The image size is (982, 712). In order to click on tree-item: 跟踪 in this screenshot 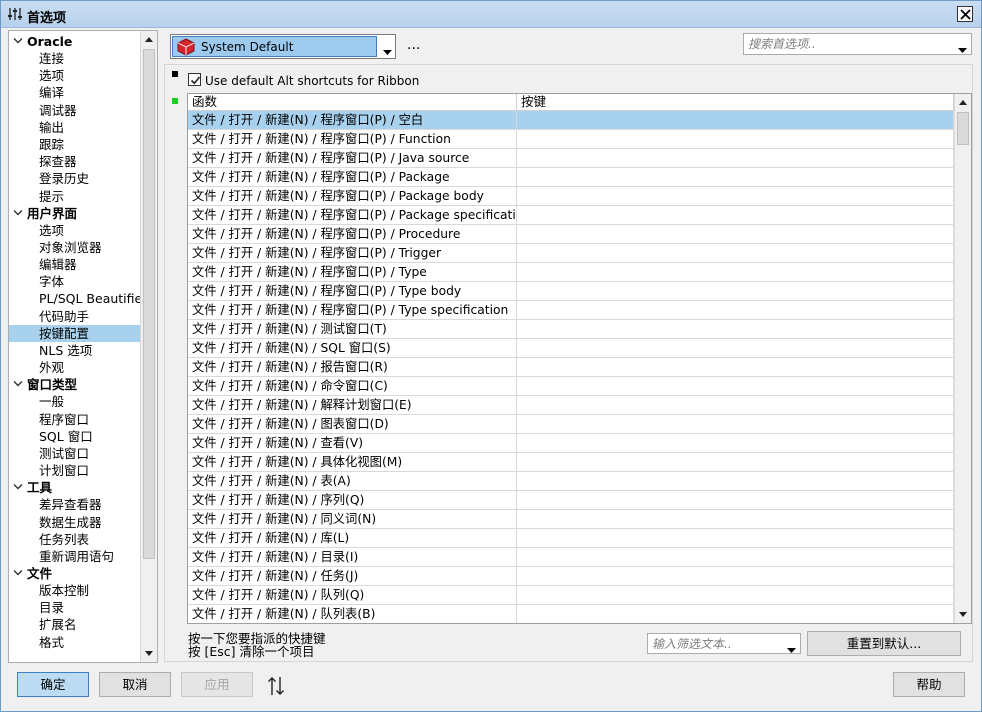, I will do `click(75, 144)`.